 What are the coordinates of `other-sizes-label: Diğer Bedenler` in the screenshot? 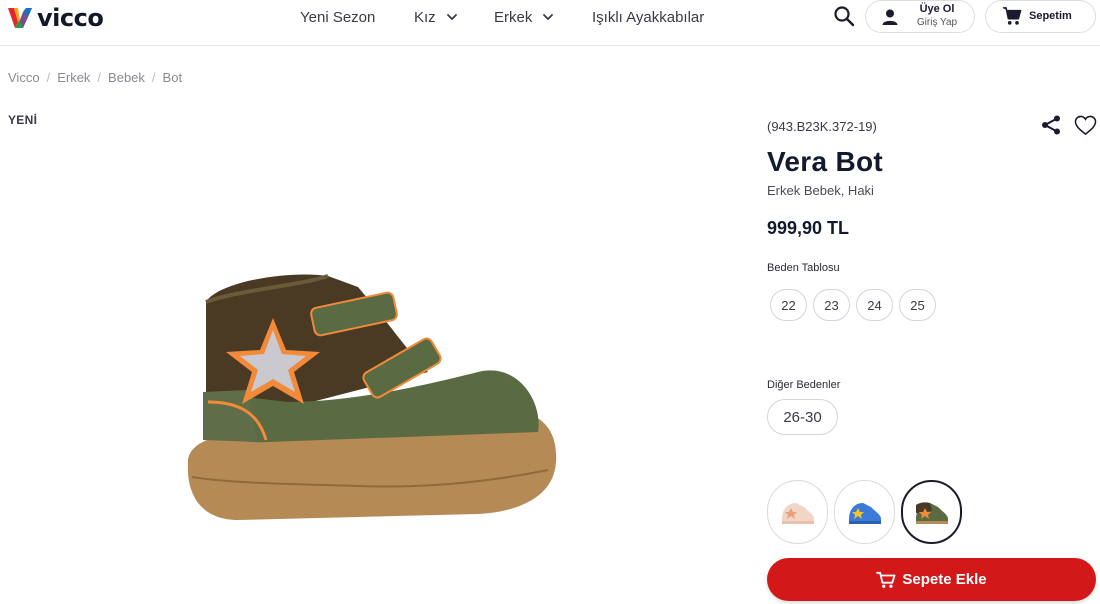 It's located at (804, 385).